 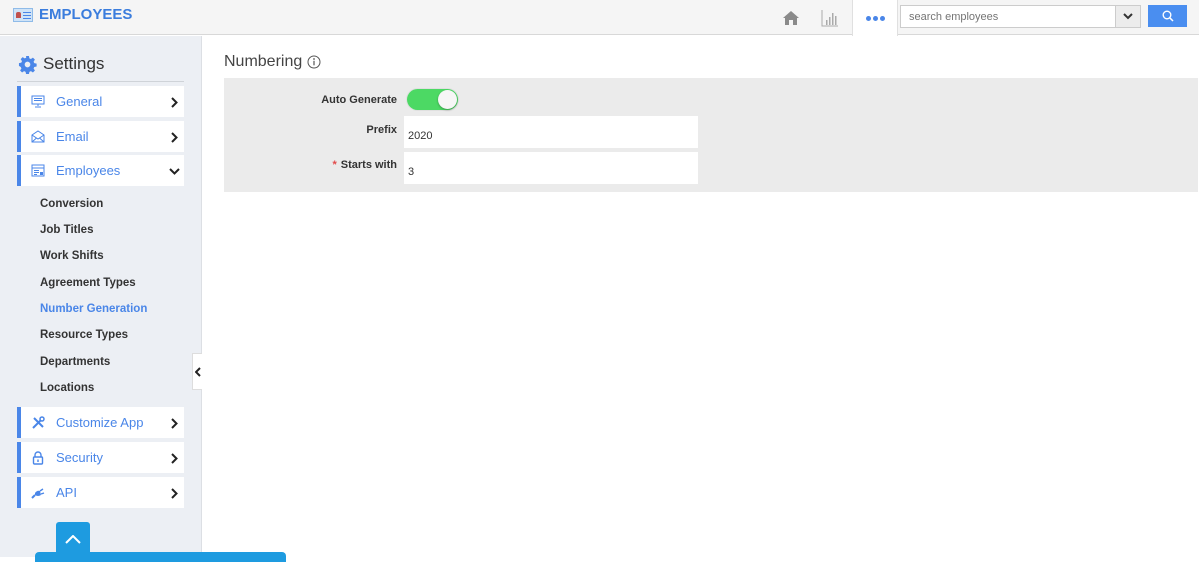 I want to click on more-icon, so click(x=875, y=18).